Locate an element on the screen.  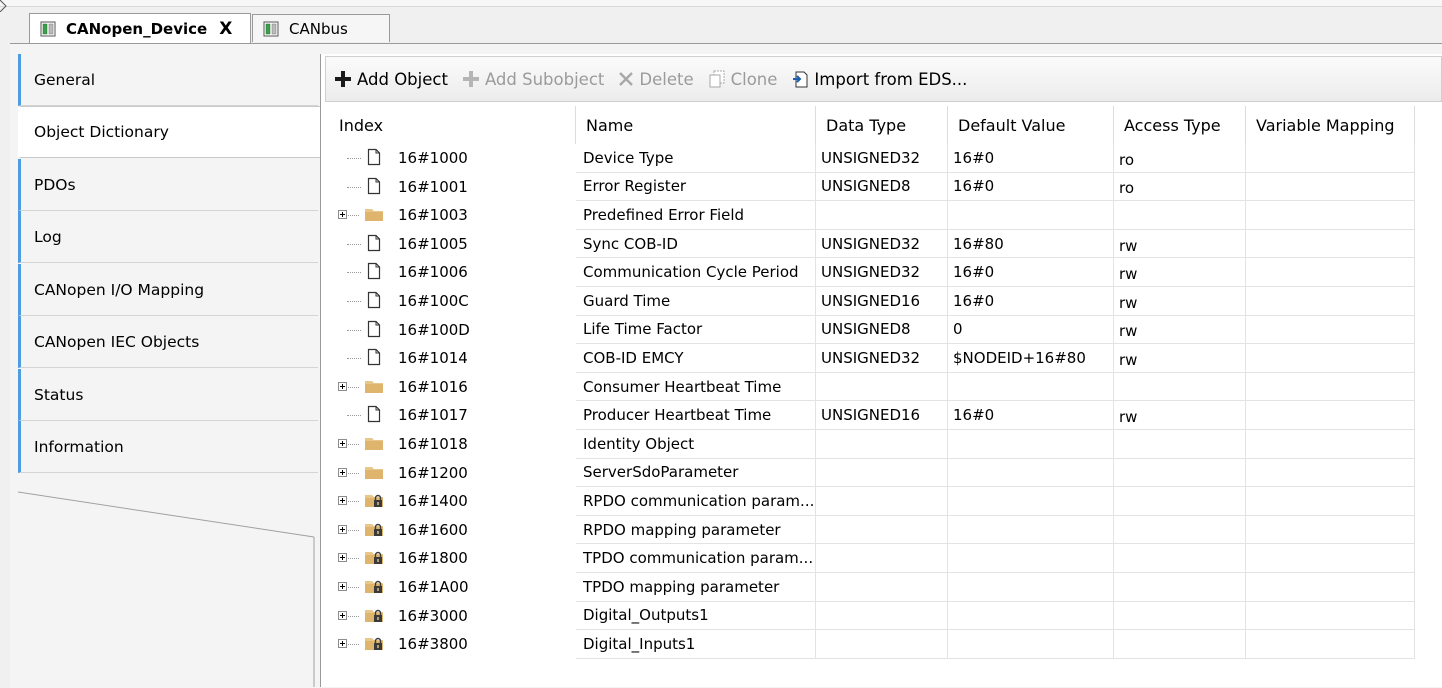
clone-button: Clone is located at coordinates (743, 79).